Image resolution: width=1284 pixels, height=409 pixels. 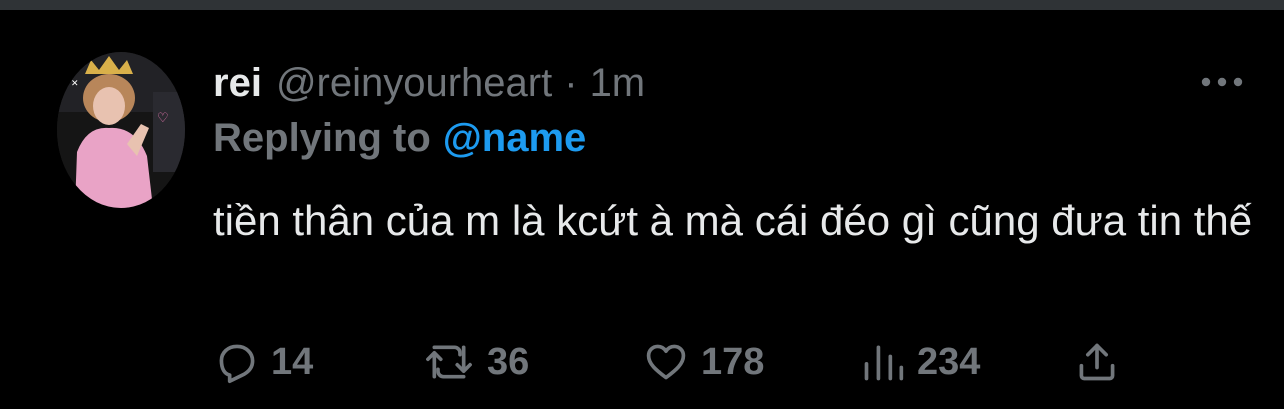 What do you see at coordinates (666, 362) in the screenshot?
I see `heart-icon` at bounding box center [666, 362].